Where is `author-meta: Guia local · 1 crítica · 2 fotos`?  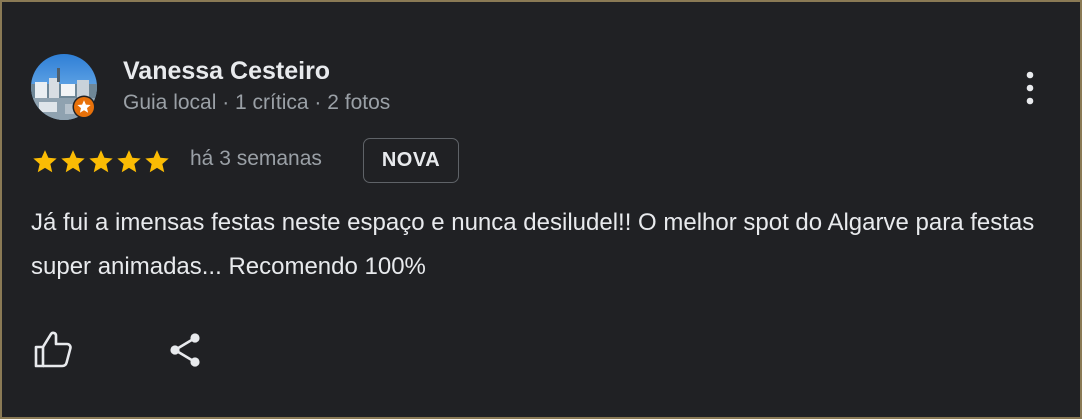
author-meta: Guia local · 1 crítica · 2 fotos is located at coordinates (257, 102).